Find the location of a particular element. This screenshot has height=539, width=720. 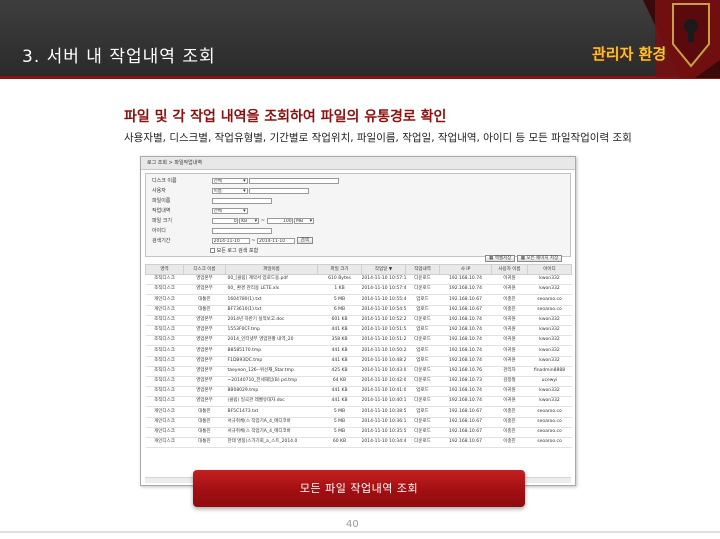

slide-title: 3. 서버 내 작업내역 조회 is located at coordinates (119, 57).